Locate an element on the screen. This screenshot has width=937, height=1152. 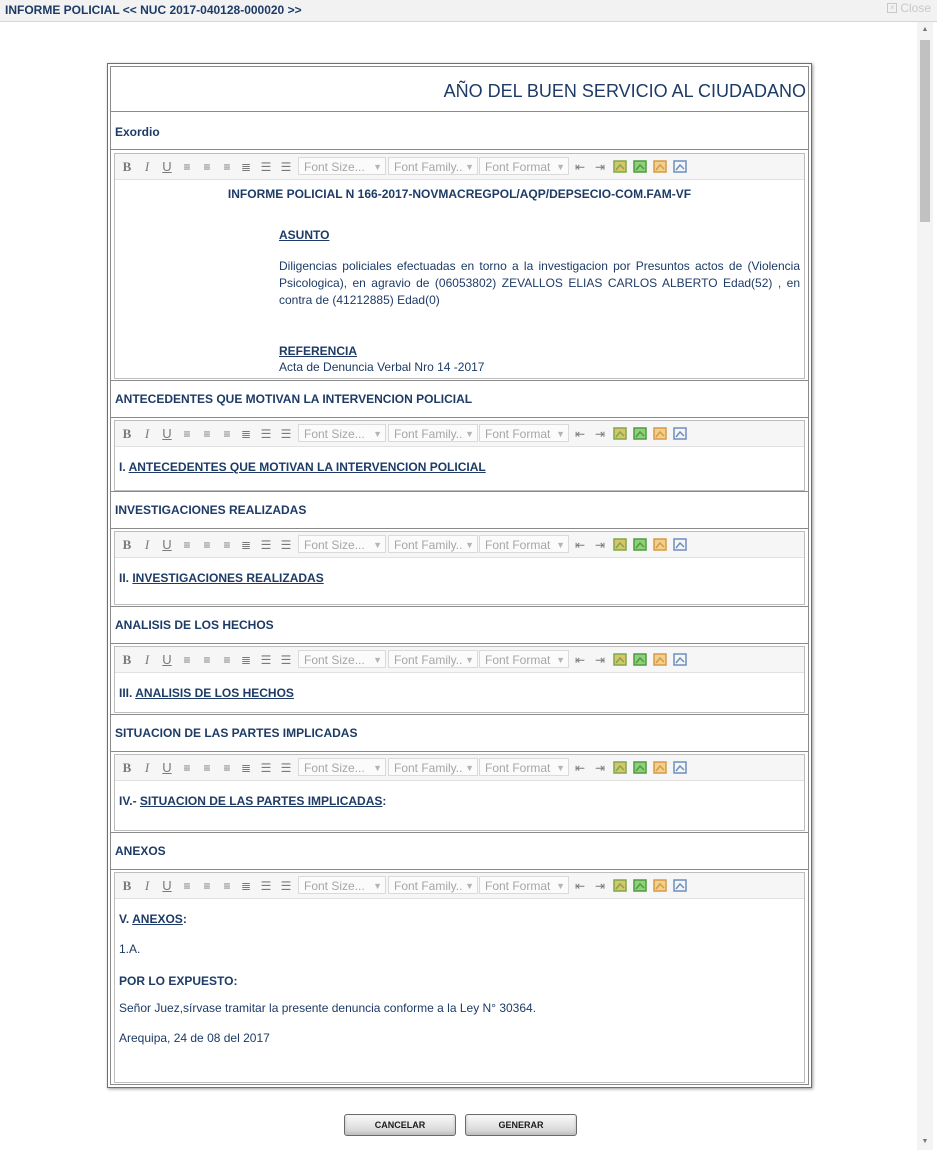
generate-button: GENERAR is located at coordinates (521, 1125).